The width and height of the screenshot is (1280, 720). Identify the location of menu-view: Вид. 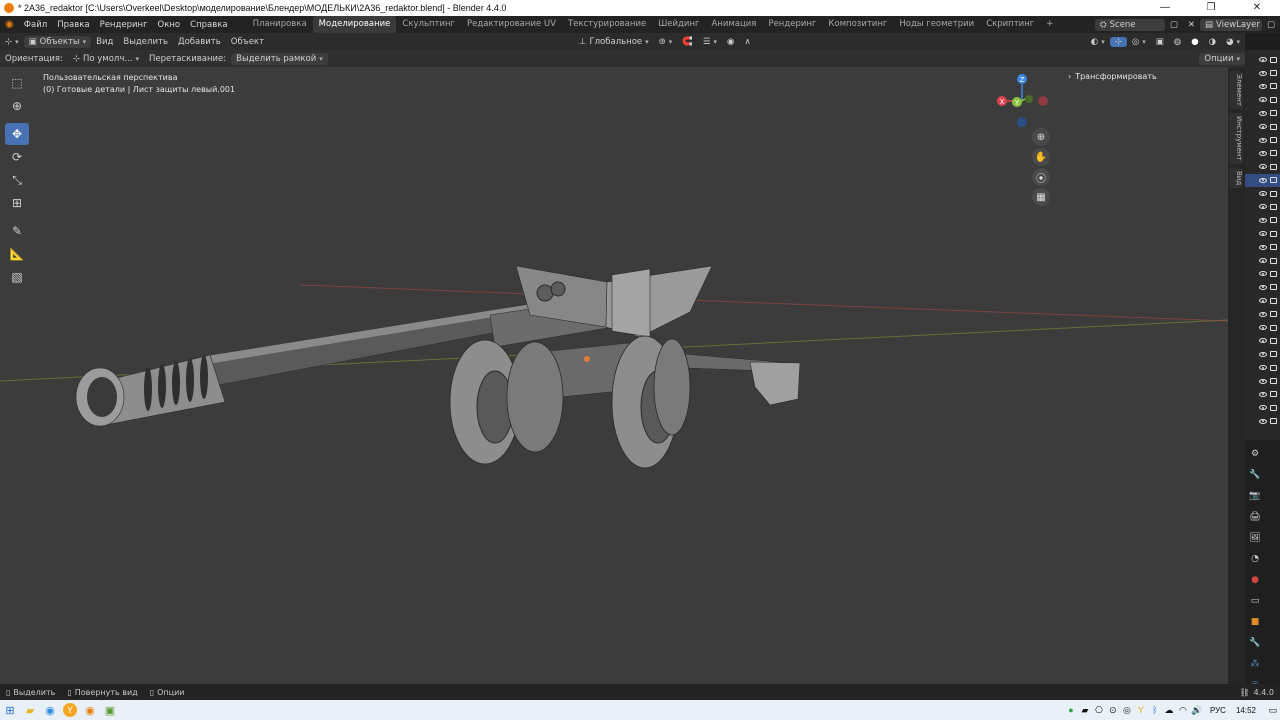
(104, 42).